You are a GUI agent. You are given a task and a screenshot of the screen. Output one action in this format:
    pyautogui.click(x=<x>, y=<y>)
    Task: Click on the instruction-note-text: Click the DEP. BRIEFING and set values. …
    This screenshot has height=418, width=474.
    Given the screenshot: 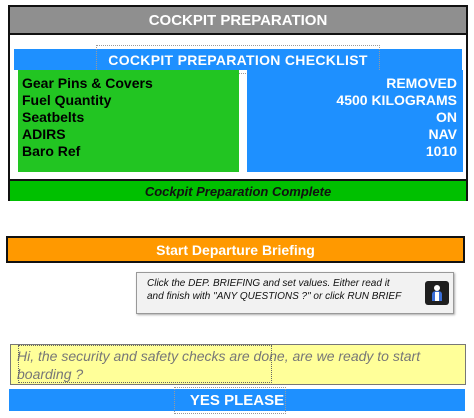 What is the action you would take?
    pyautogui.click(x=274, y=290)
    